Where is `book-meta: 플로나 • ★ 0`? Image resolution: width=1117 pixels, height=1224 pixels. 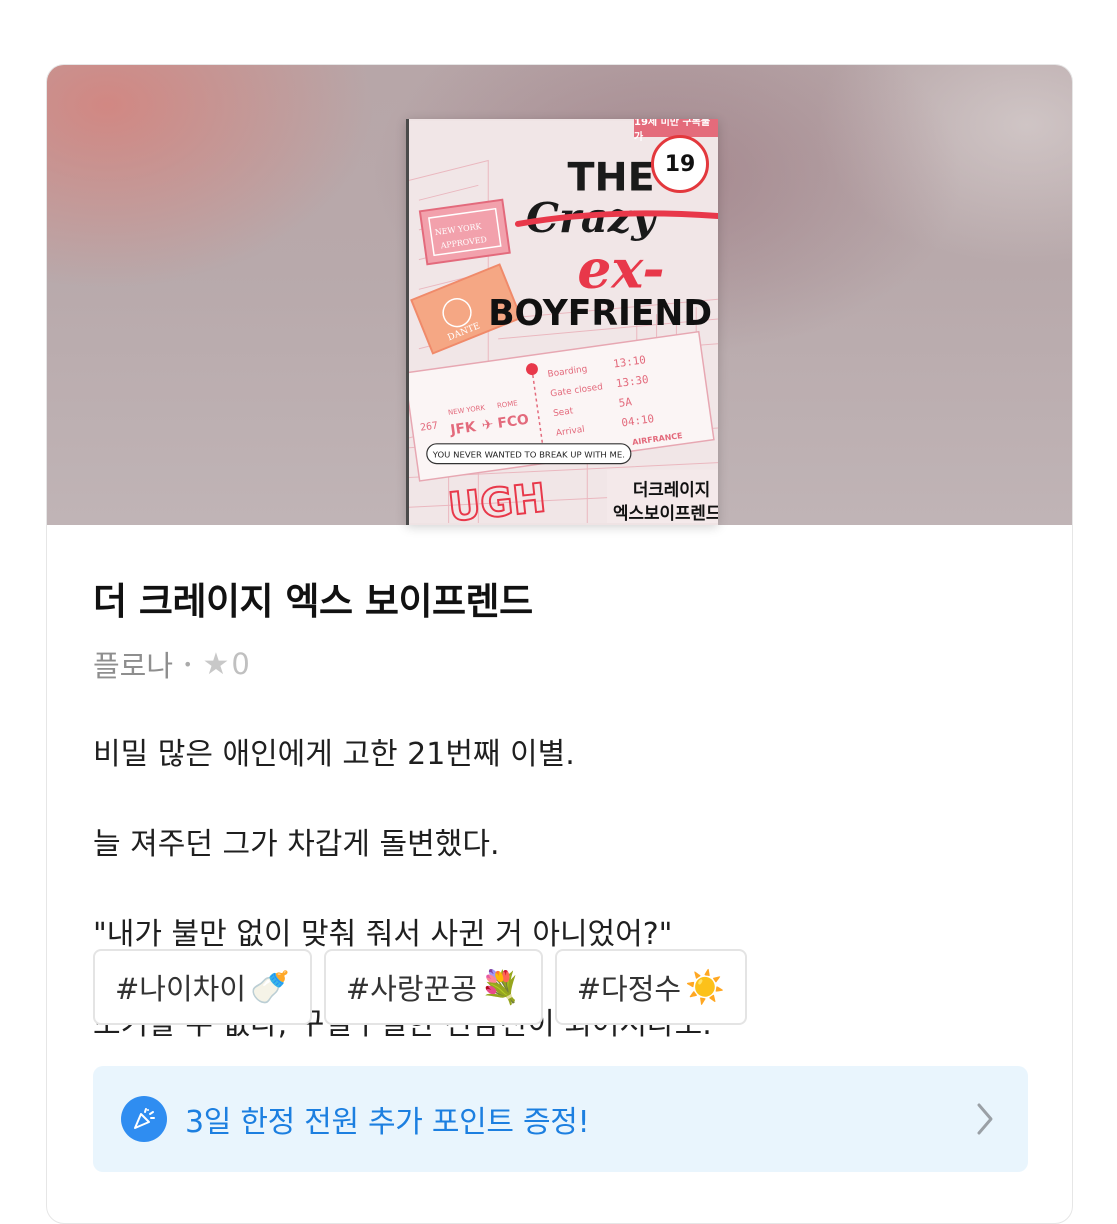
book-meta: 플로나 • ★ 0 is located at coordinates (171, 664).